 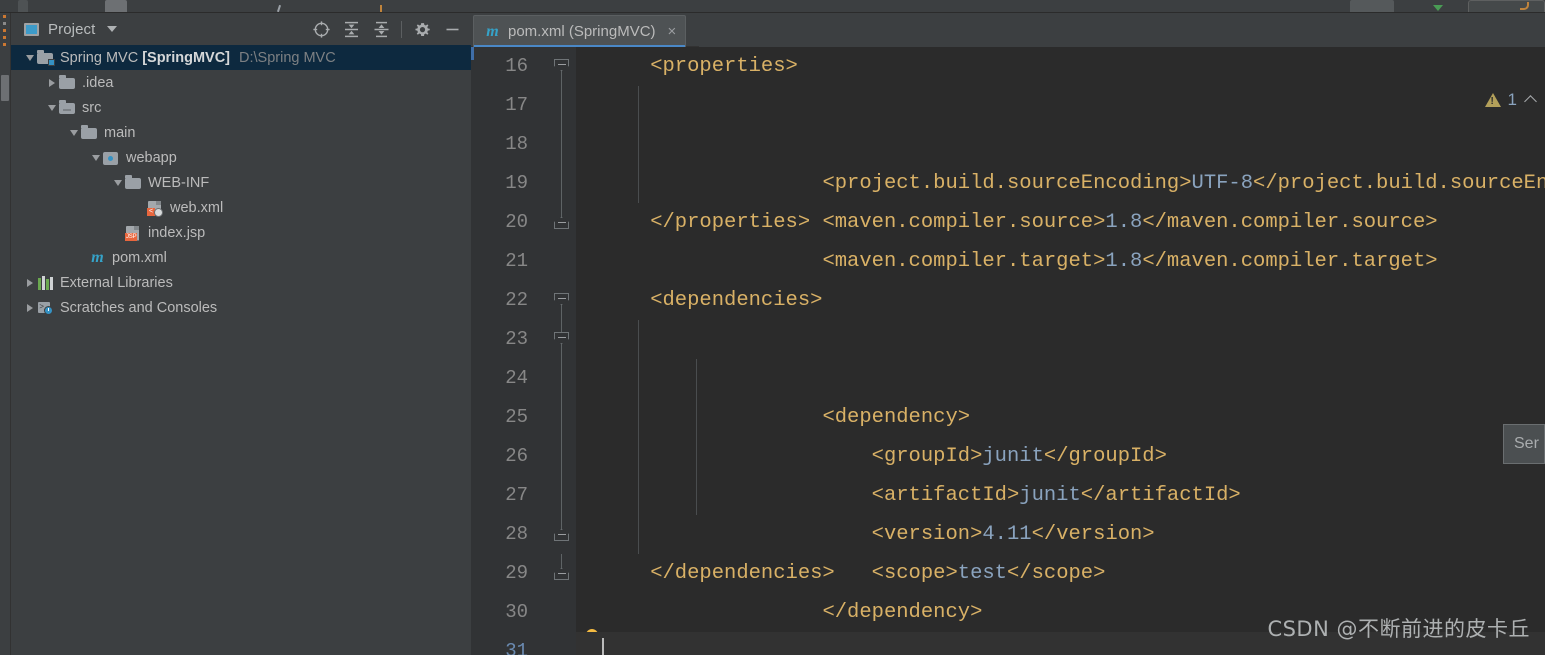 What do you see at coordinates (112, 29) in the screenshot?
I see `chevron-down-icon` at bounding box center [112, 29].